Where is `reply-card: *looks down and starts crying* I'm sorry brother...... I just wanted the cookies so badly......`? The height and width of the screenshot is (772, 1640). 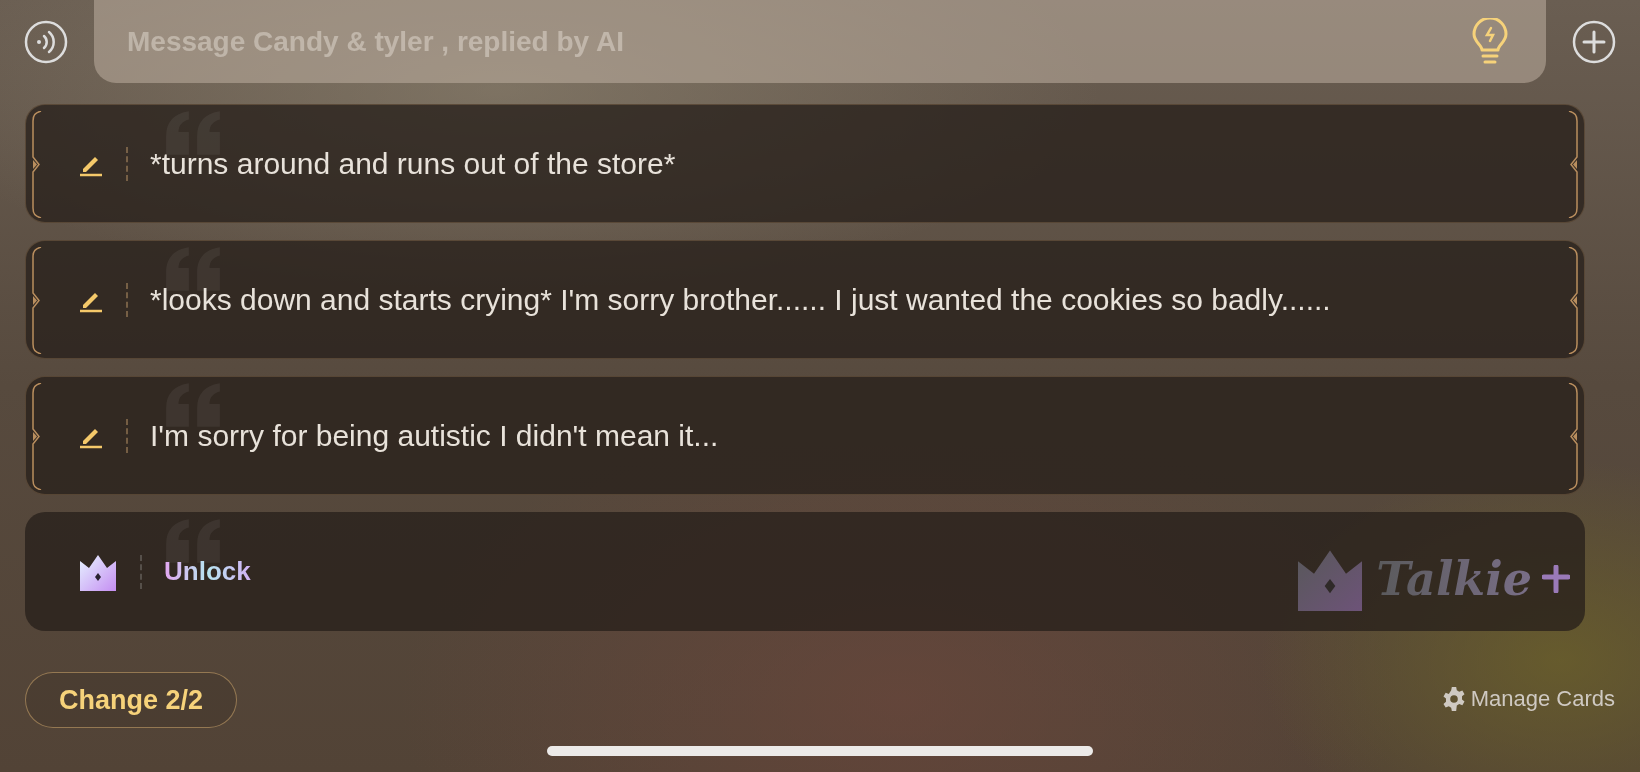
reply-card: *looks down and starts crying* I'm sorry brother...... I just wanted the cookies so badly...... is located at coordinates (805, 299).